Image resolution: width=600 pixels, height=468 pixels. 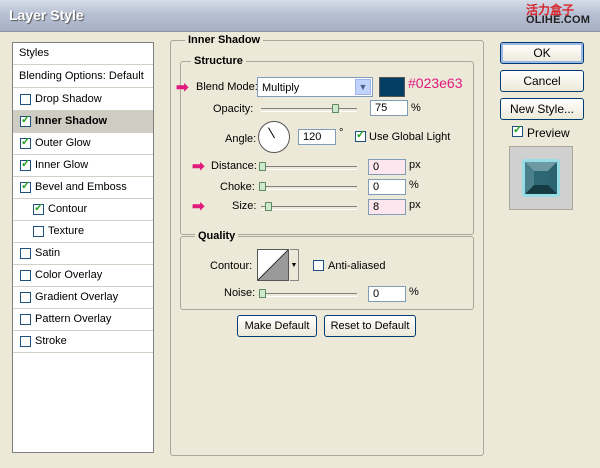 I want to click on choke-unit: %, so click(x=414, y=185).